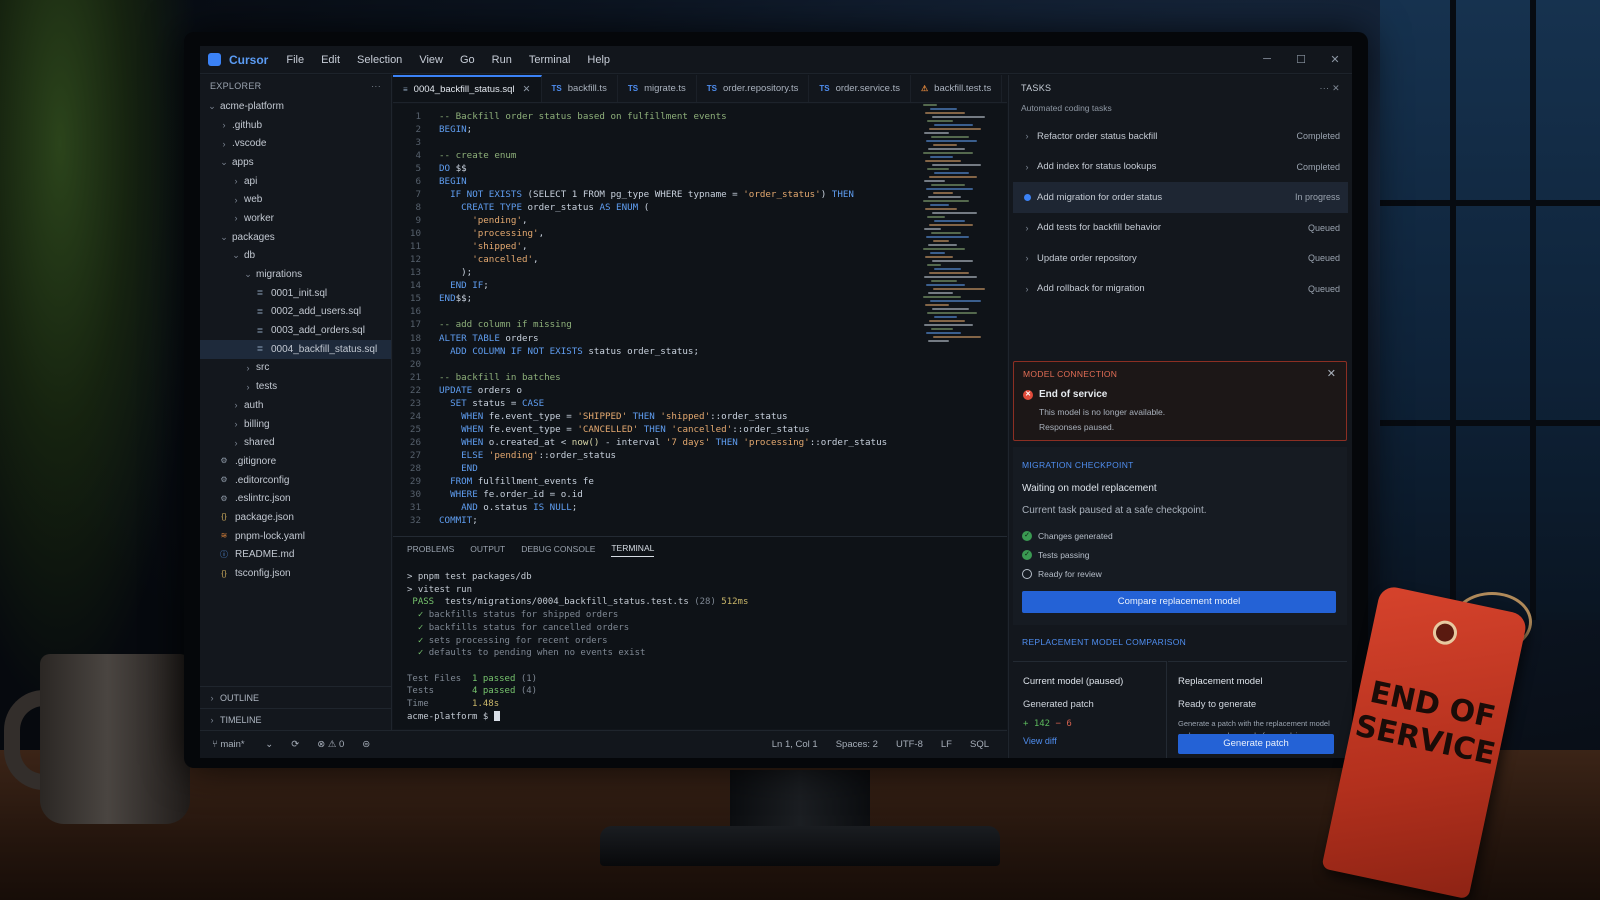  I want to click on tree-item: › billing, so click(295, 424).